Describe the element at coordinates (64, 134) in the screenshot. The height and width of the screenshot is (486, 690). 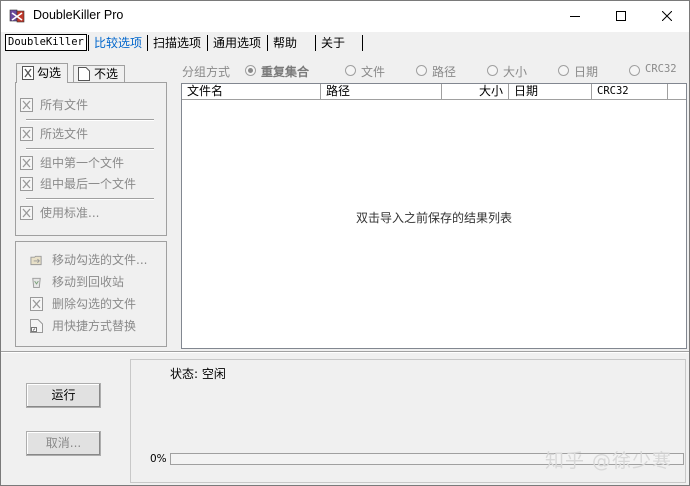
I see `menu-item-label: 所选文件` at that location.